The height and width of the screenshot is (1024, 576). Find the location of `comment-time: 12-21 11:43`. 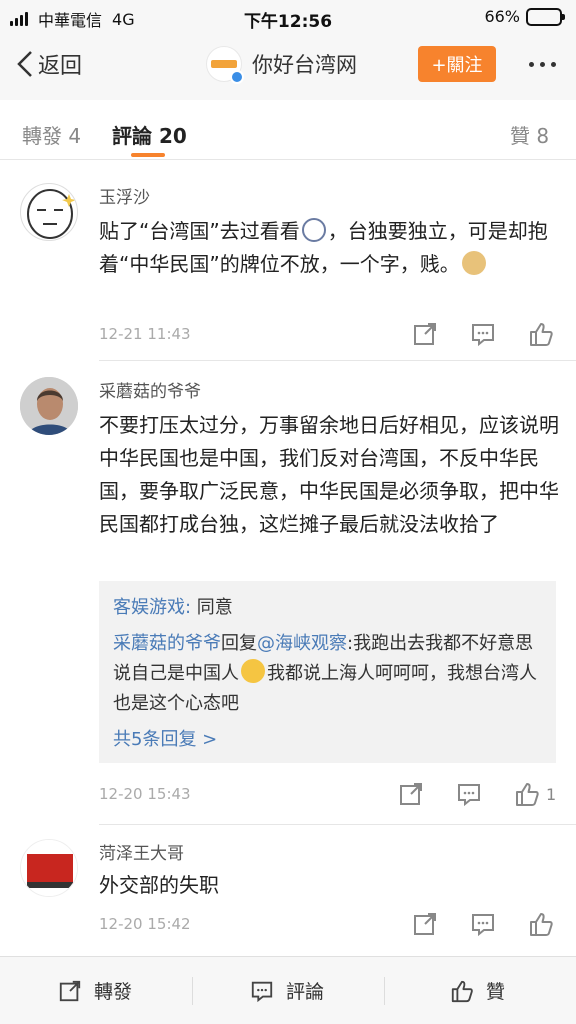

comment-time: 12-21 11:43 is located at coordinates (145, 334).